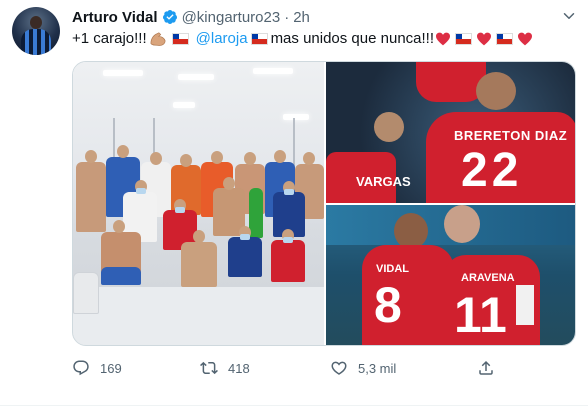  What do you see at coordinates (480, 315) in the screenshot?
I see `jersey-number-11: 11` at bounding box center [480, 315].